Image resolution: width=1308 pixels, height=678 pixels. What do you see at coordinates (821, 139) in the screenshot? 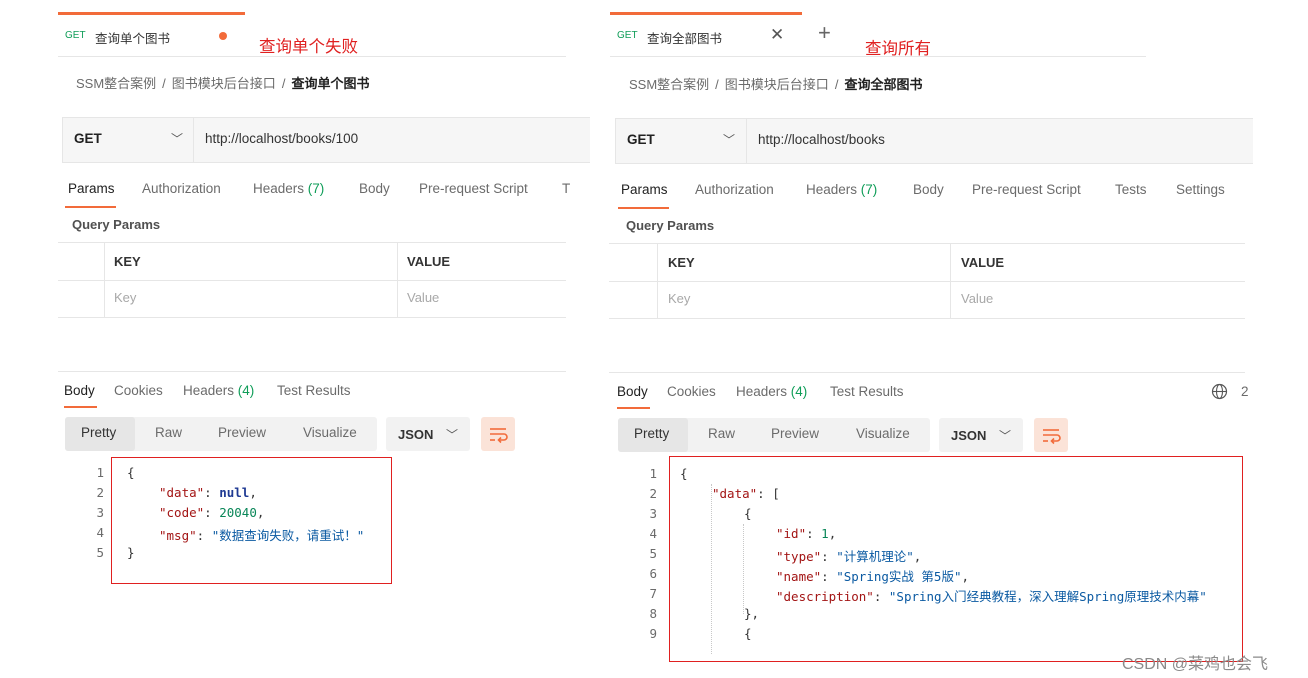
I see `url-input: http://localhost/books` at bounding box center [821, 139].